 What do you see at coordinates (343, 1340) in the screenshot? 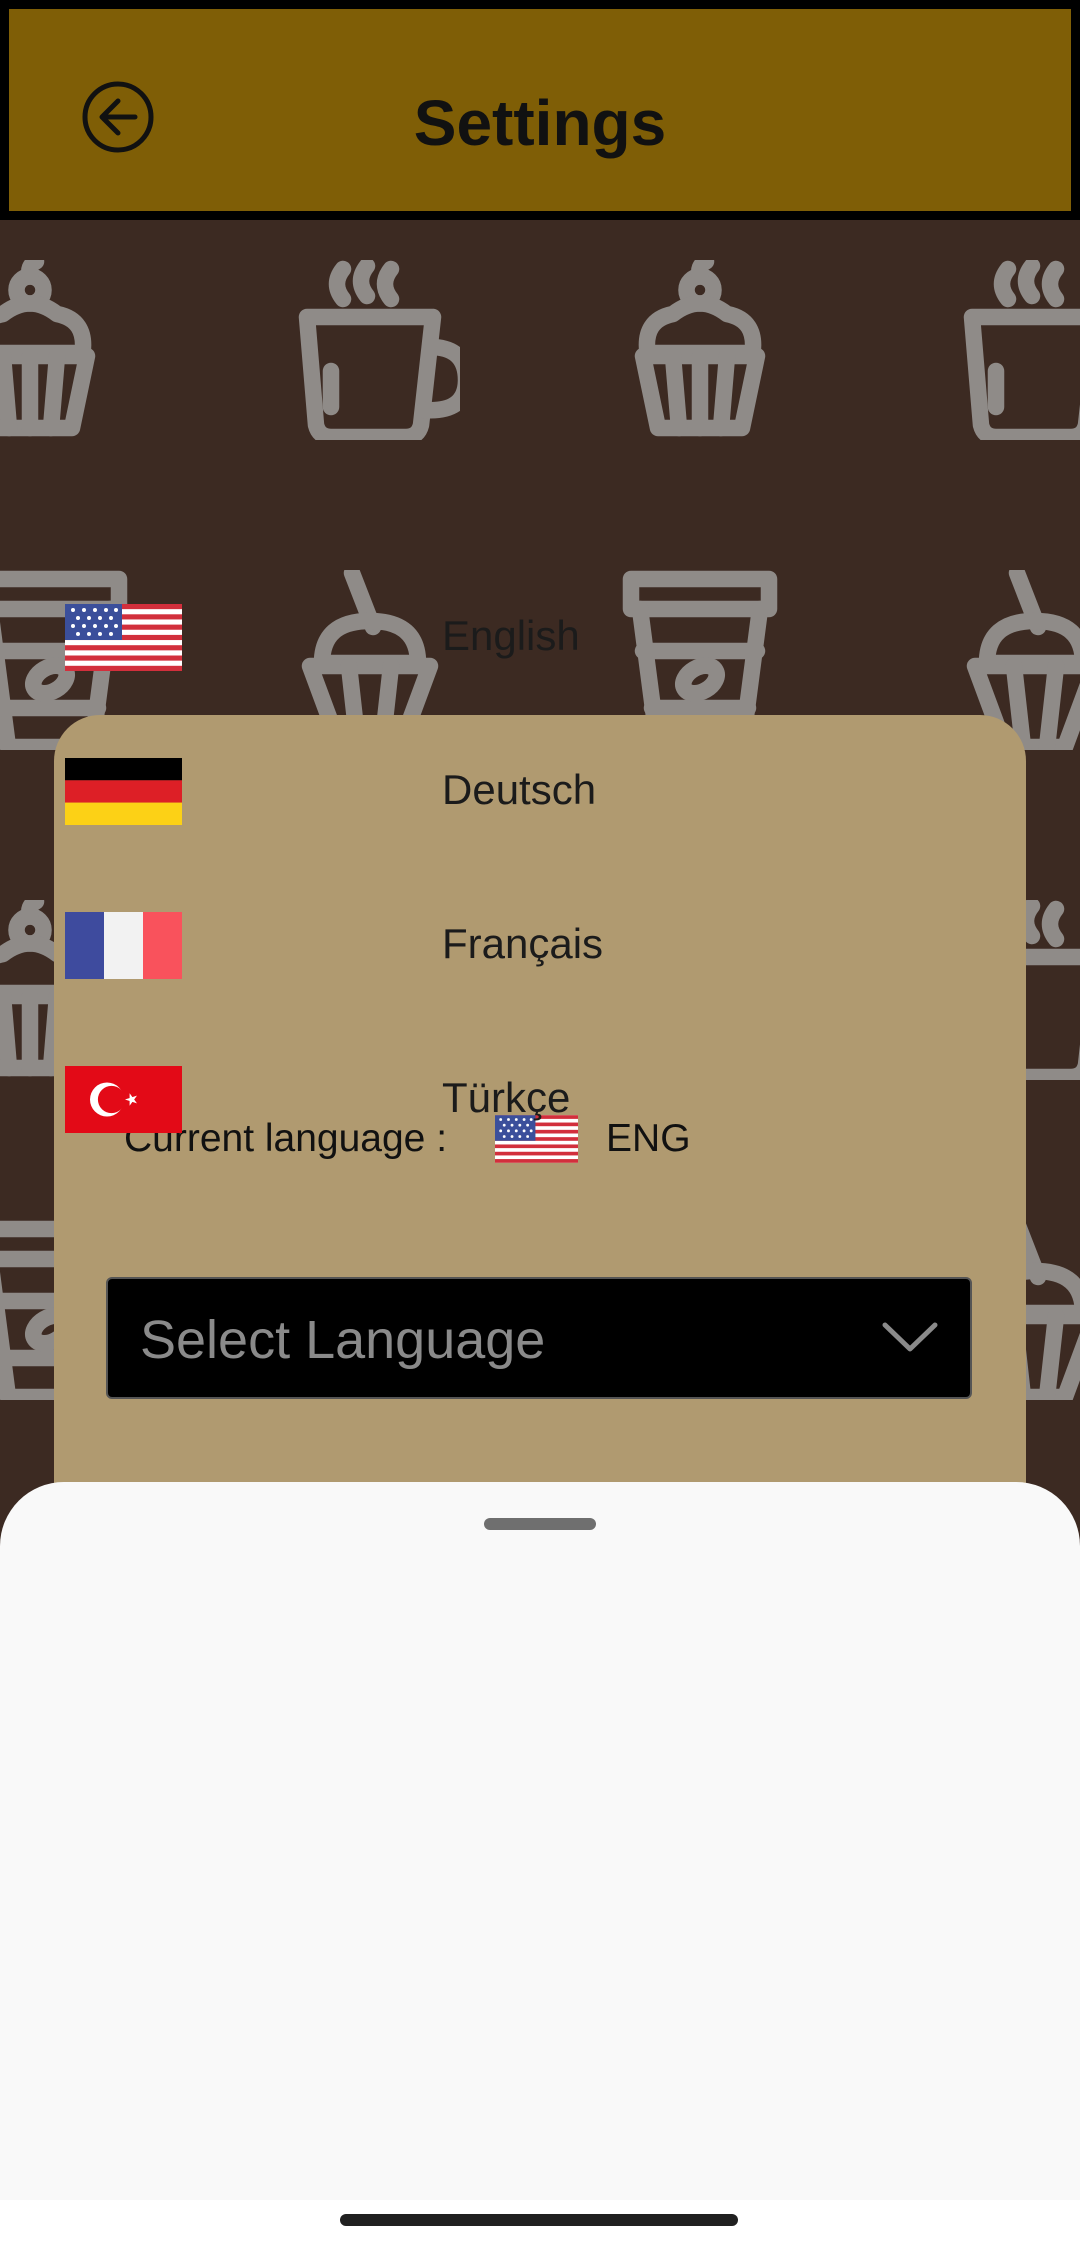
I see `language-select-placeholder: Select Language` at bounding box center [343, 1340].